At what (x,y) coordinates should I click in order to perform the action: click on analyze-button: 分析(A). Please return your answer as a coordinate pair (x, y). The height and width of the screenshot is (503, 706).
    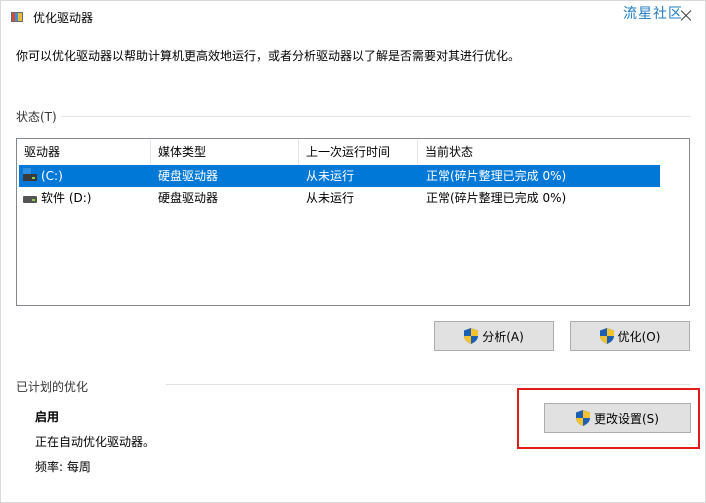
    Looking at the image, I should click on (494, 336).